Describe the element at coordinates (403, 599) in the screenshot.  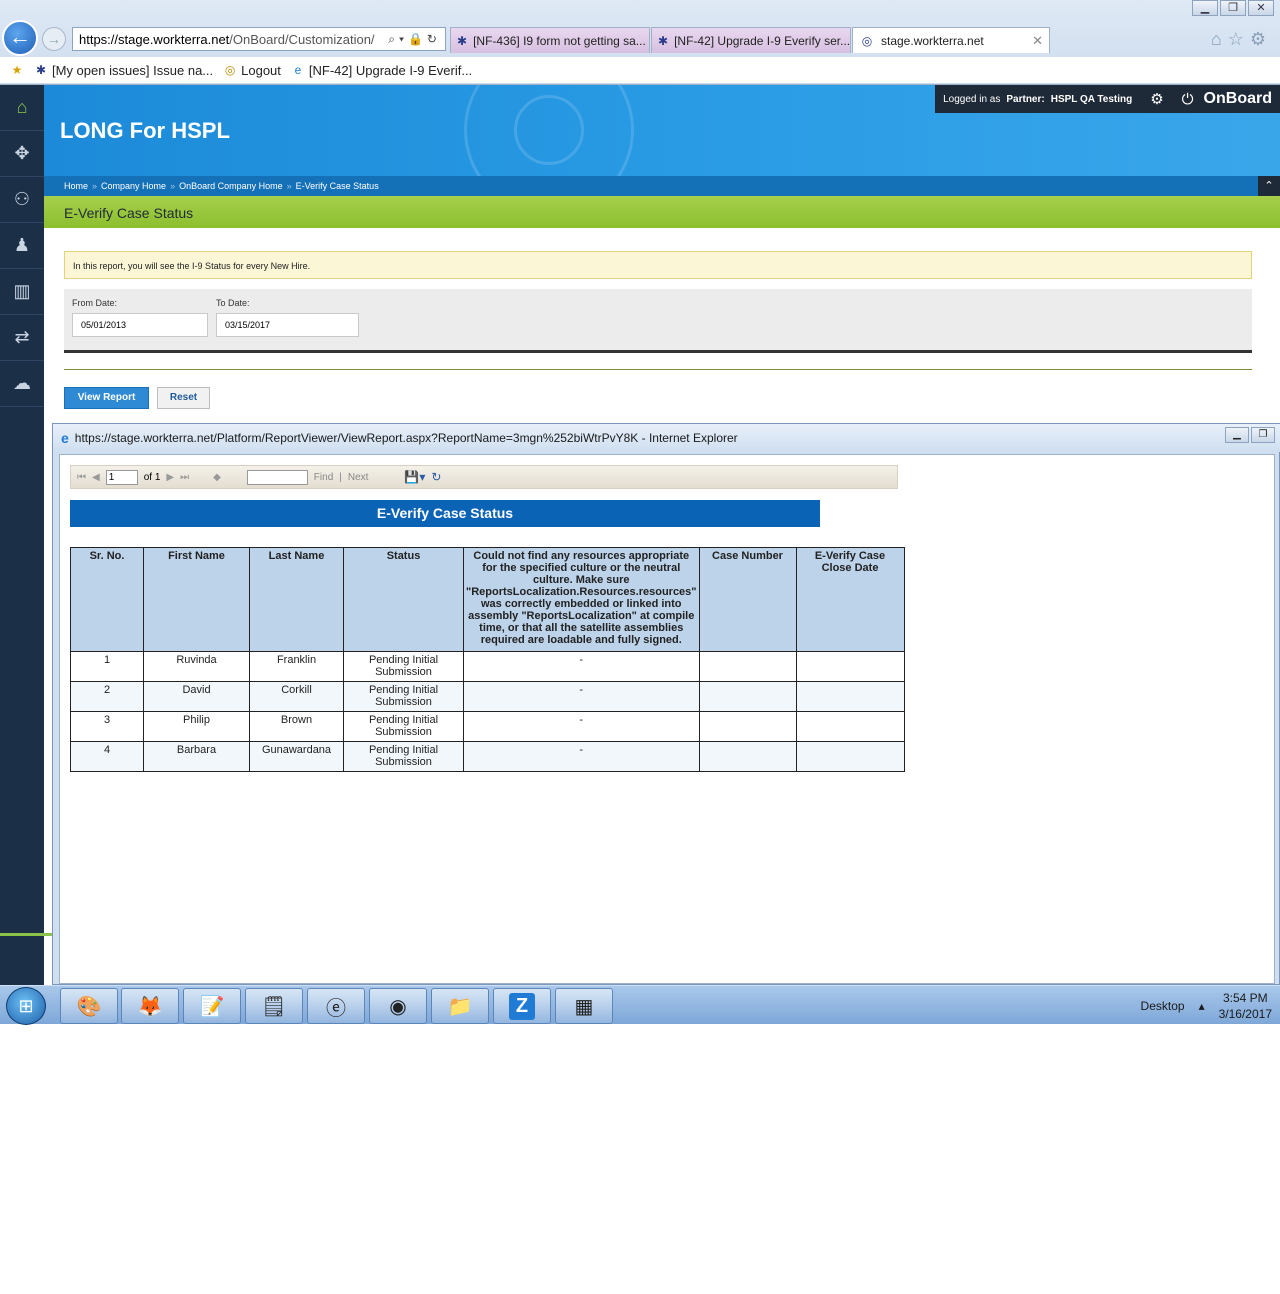
I see `column-header: Status` at that location.